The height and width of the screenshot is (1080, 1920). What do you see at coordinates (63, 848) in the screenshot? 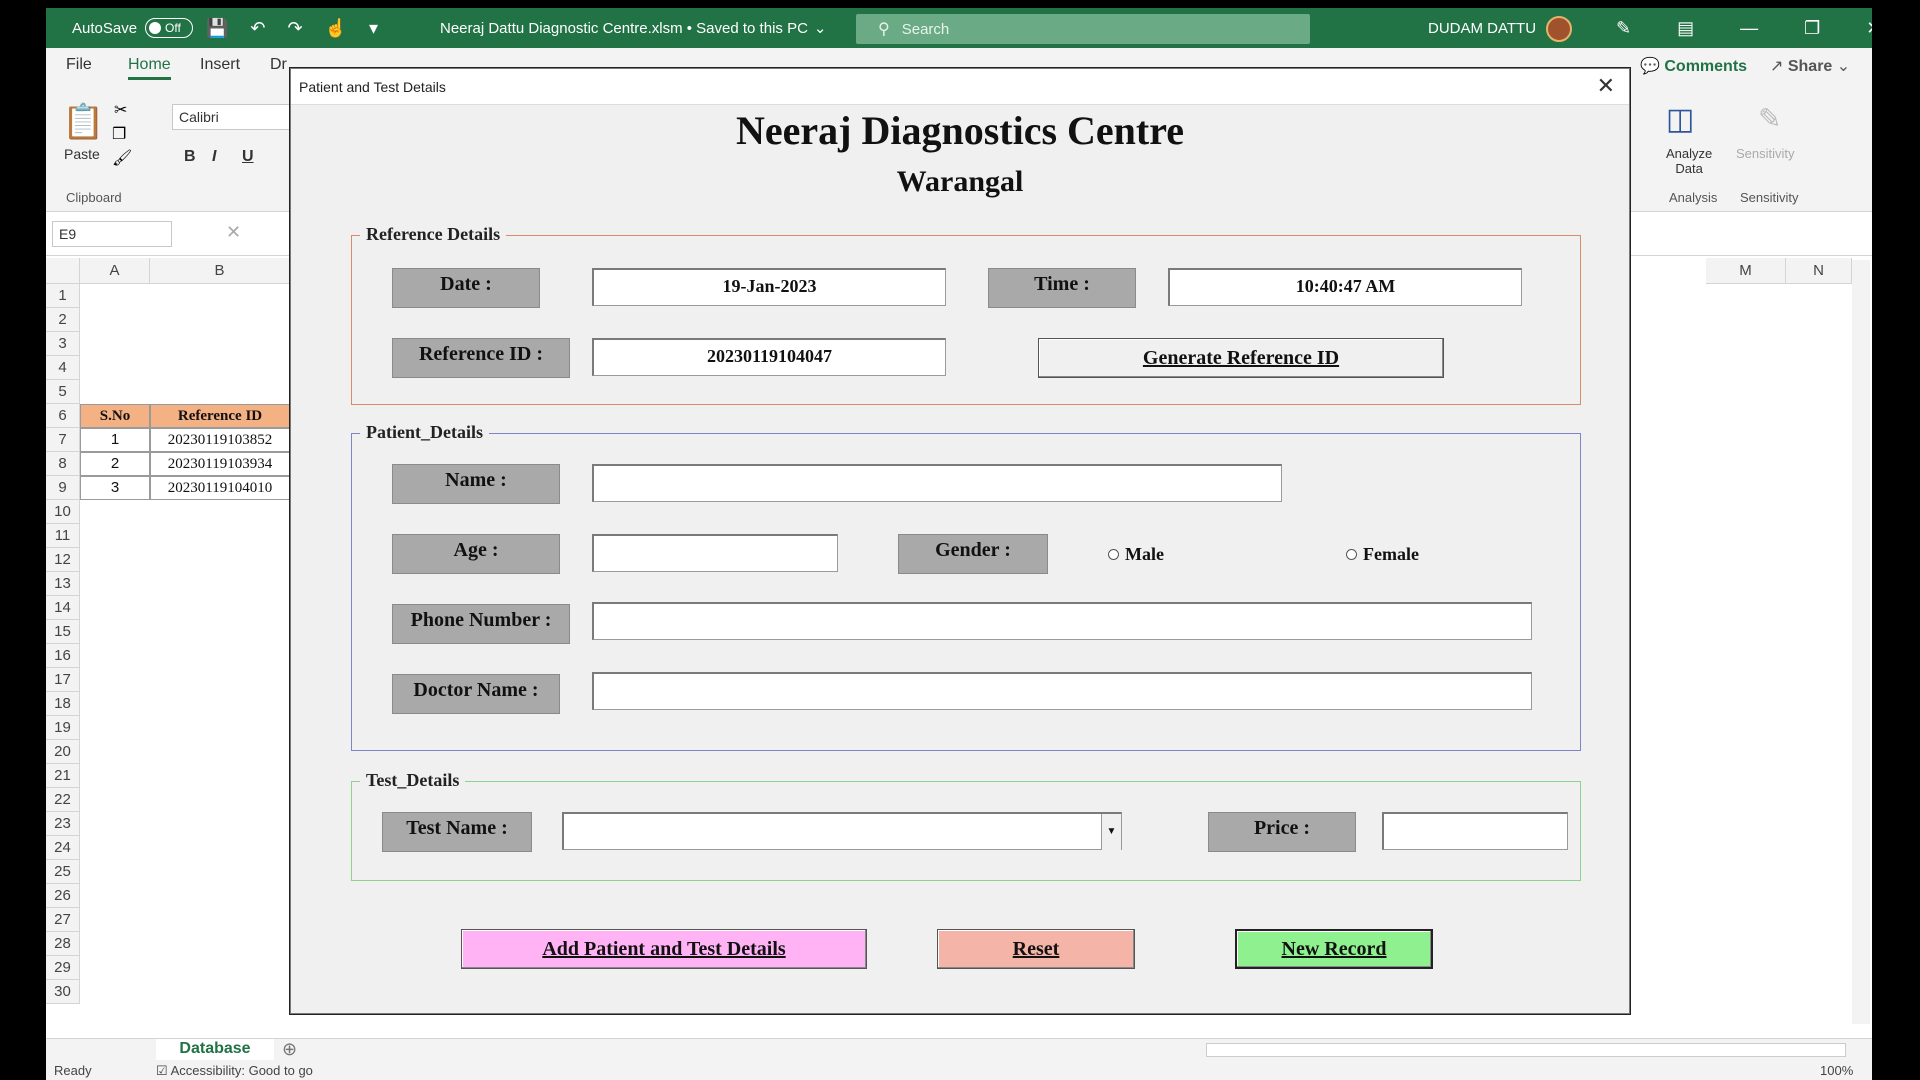
I see `row-header: 24` at bounding box center [63, 848].